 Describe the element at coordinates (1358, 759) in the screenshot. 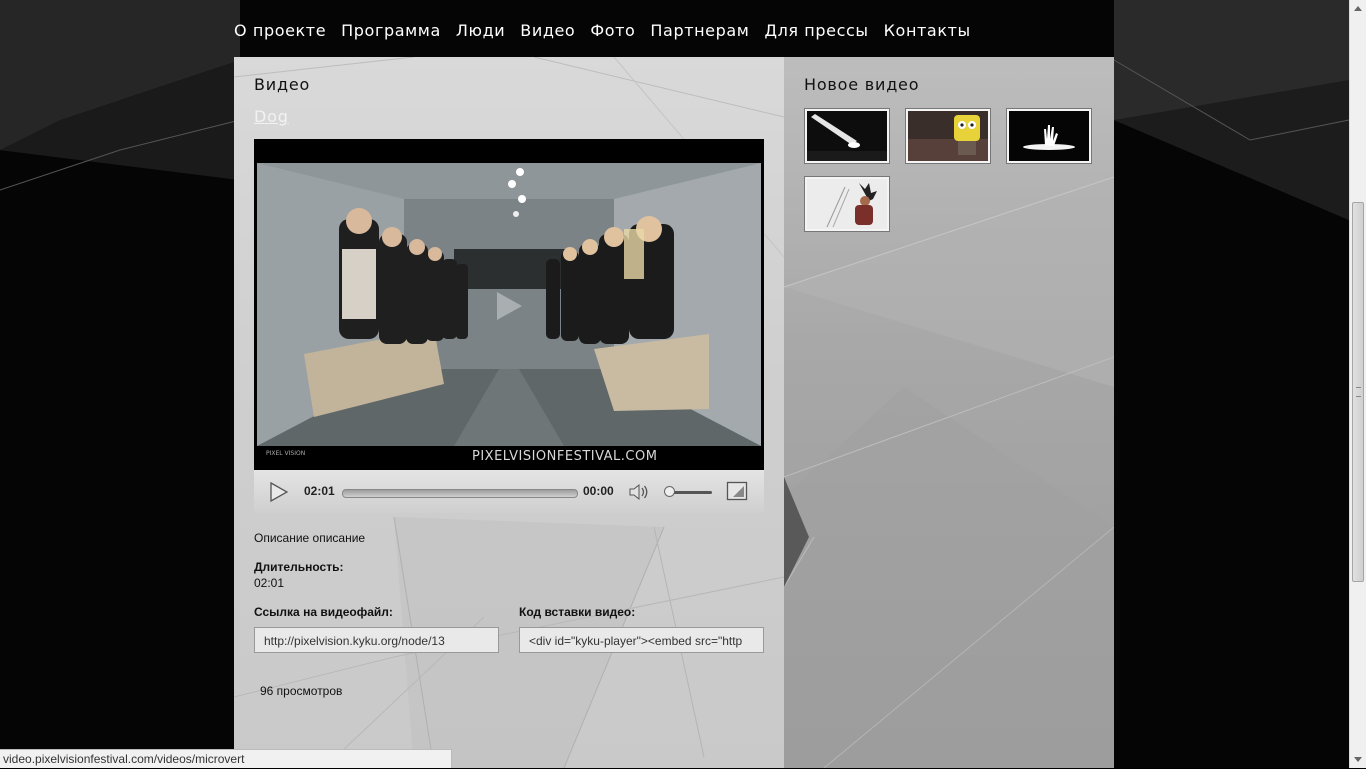

I see `scroll-down-arrow-icon` at that location.